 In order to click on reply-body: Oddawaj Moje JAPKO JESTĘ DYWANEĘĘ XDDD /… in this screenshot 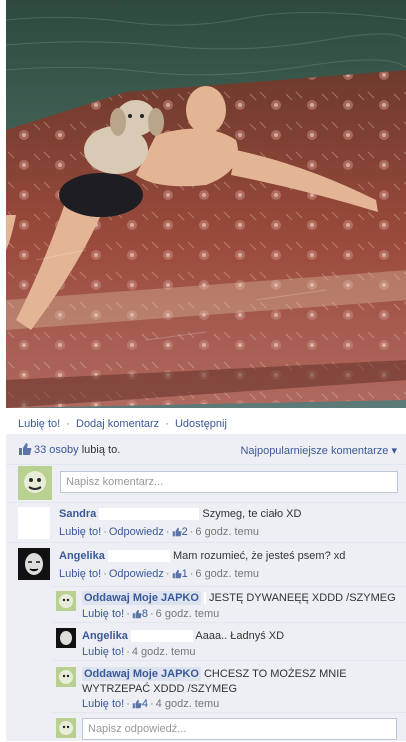, I will do `click(239, 598)`.